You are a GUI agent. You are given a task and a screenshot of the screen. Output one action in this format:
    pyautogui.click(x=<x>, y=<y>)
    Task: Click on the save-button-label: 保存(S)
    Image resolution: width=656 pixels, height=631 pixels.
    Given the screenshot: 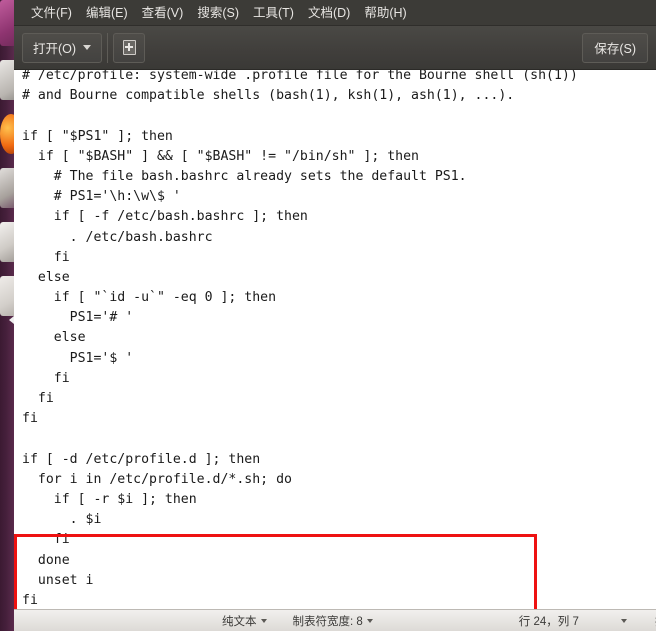 What is the action you would take?
    pyautogui.click(x=615, y=49)
    